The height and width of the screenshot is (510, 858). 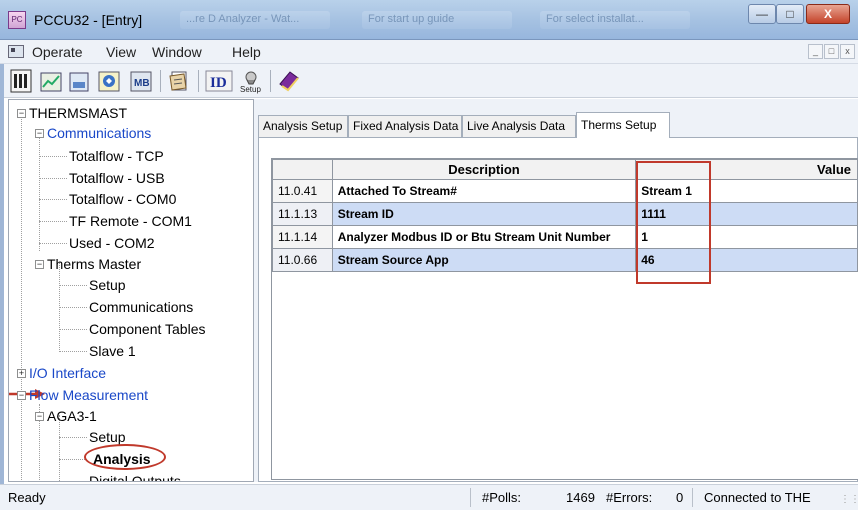 I want to click on id-icon: ID, so click(x=219, y=81).